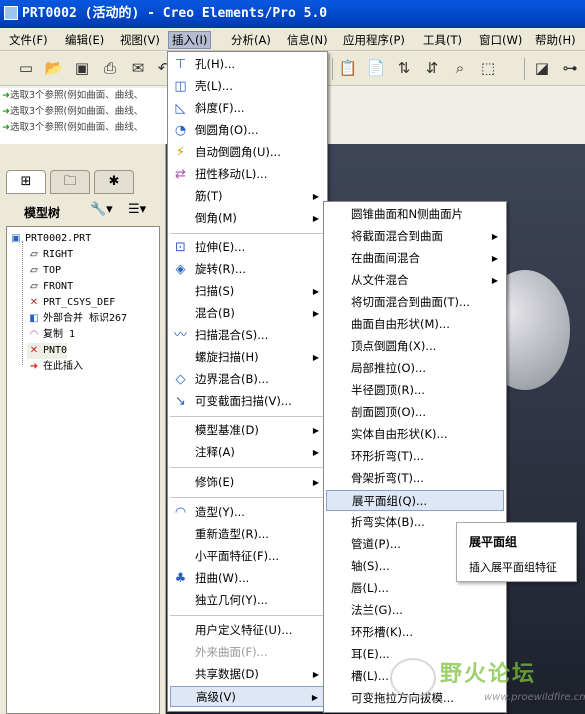 The height and width of the screenshot is (714, 585). What do you see at coordinates (84, 40) in the screenshot?
I see `menu-edit: 编辑(E)` at bounding box center [84, 40].